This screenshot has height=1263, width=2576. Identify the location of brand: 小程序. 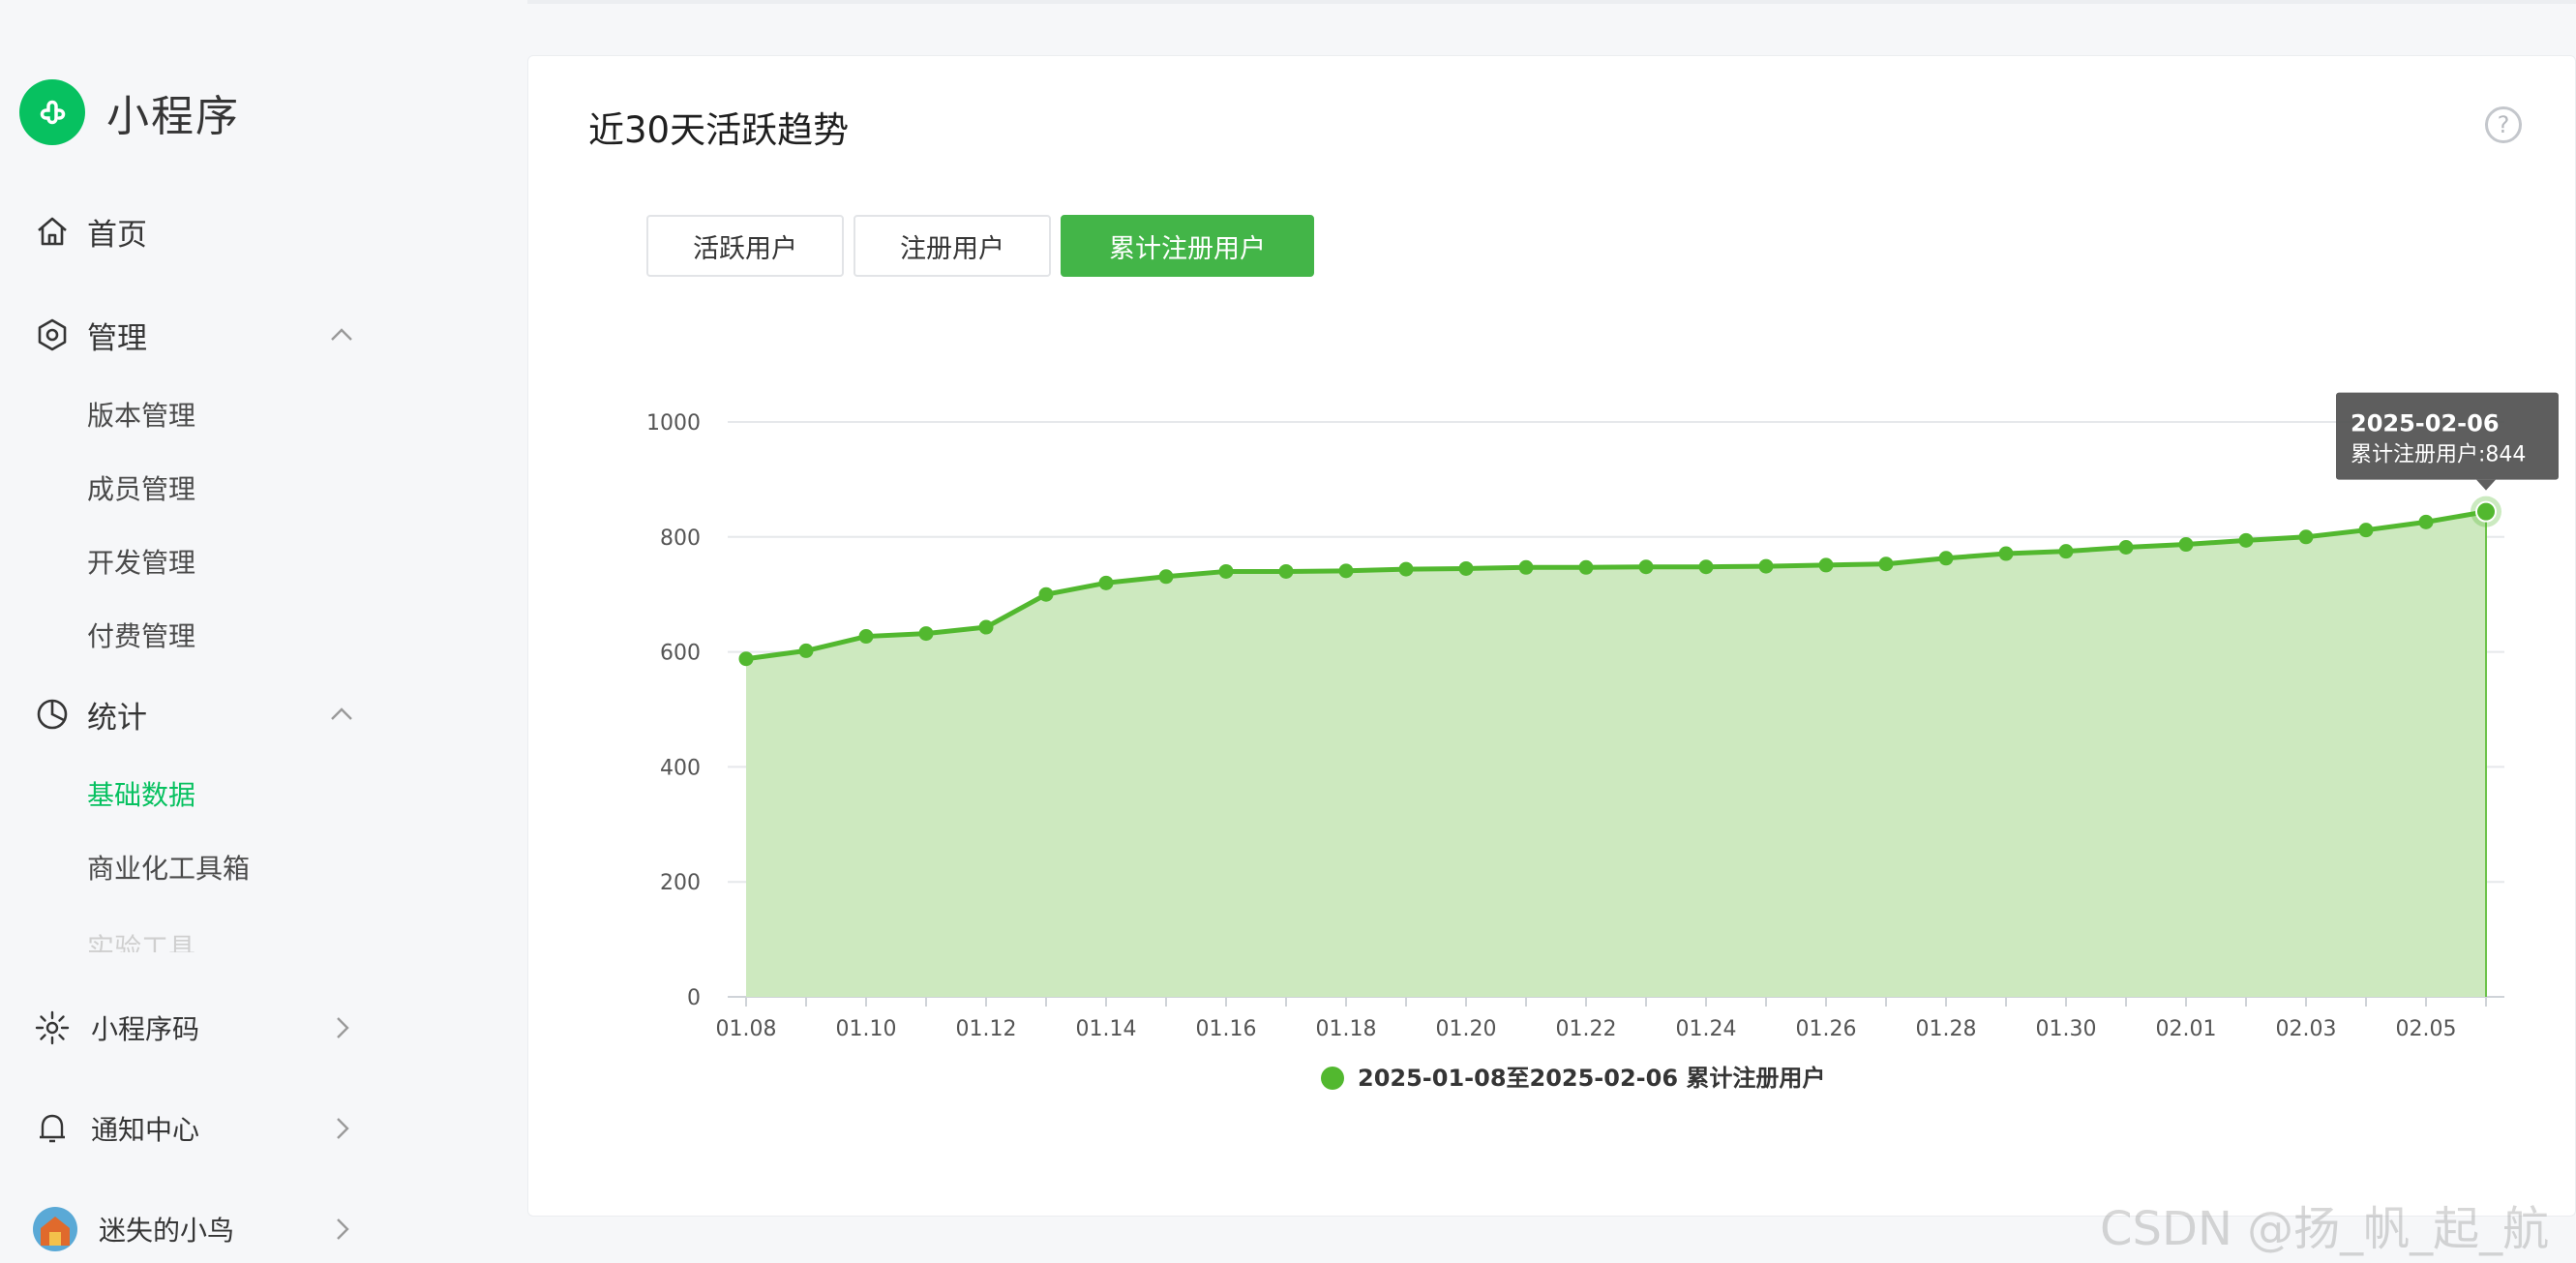
(129, 112).